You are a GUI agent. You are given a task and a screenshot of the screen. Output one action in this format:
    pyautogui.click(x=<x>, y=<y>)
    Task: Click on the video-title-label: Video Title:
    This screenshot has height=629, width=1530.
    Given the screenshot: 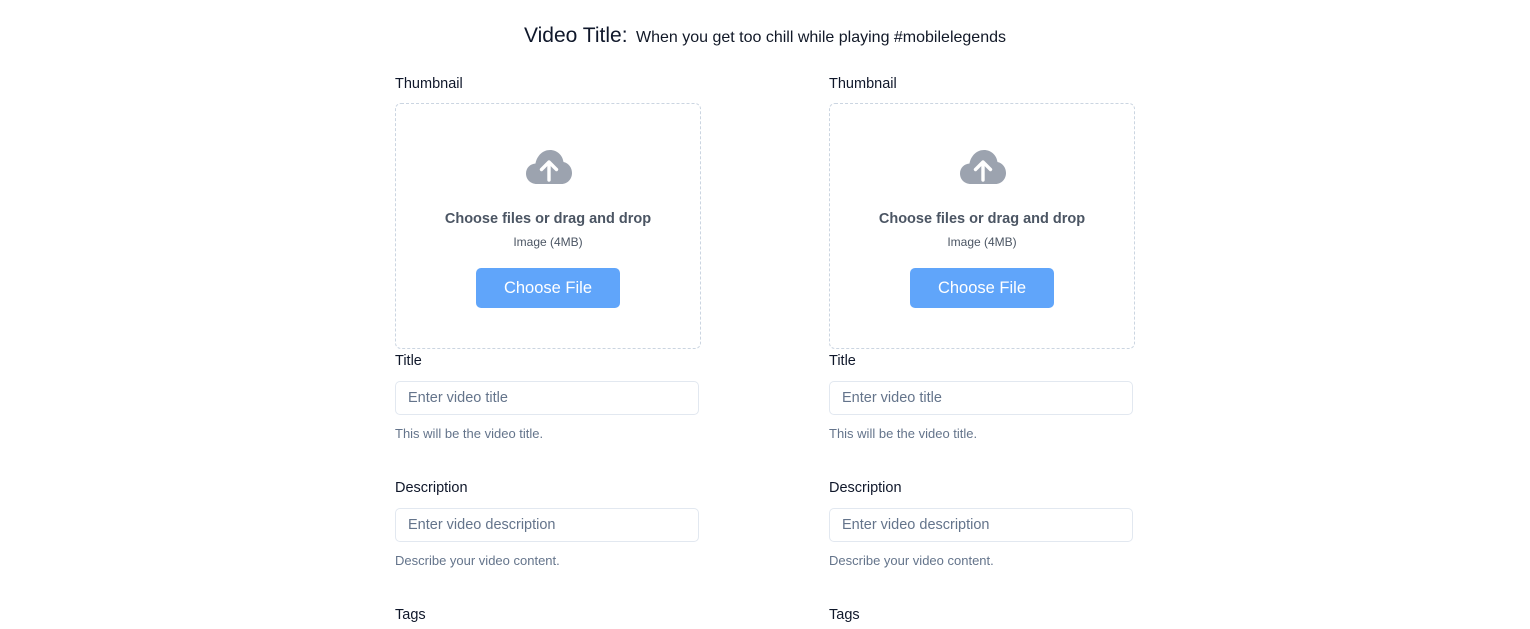 What is the action you would take?
    pyautogui.click(x=576, y=35)
    